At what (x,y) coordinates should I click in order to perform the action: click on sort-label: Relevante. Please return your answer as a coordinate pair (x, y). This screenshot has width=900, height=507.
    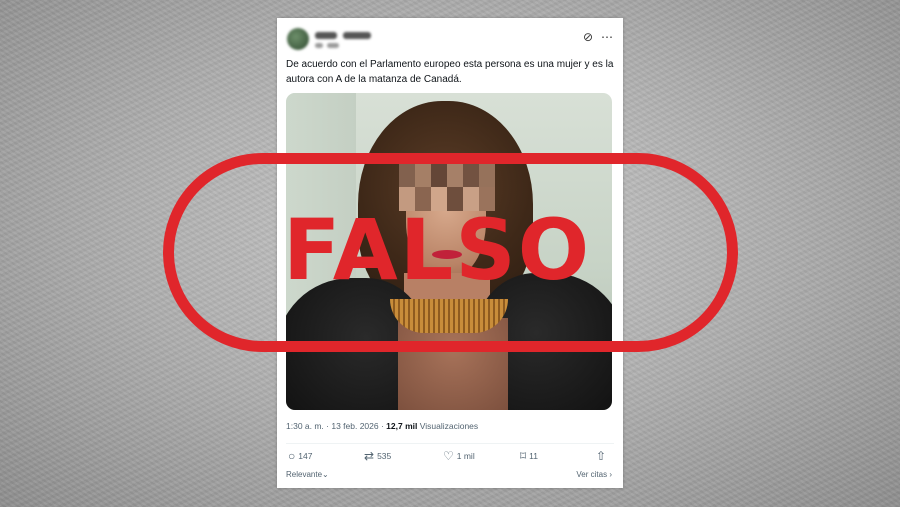
    Looking at the image, I should click on (304, 474).